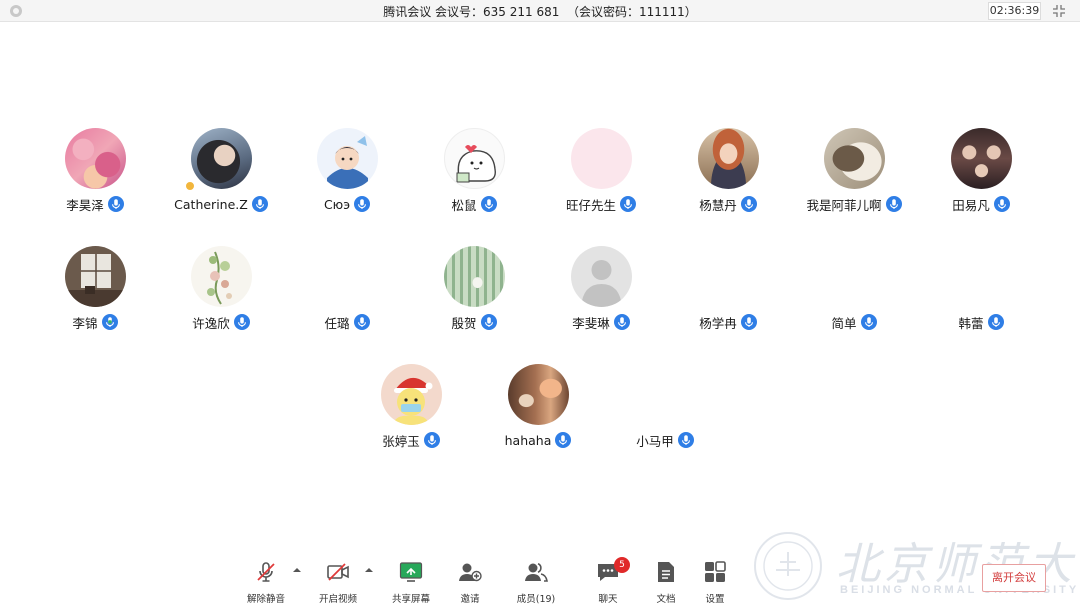 This screenshot has width=1080, height=608. I want to click on settings-button: 设置, so click(715, 581).